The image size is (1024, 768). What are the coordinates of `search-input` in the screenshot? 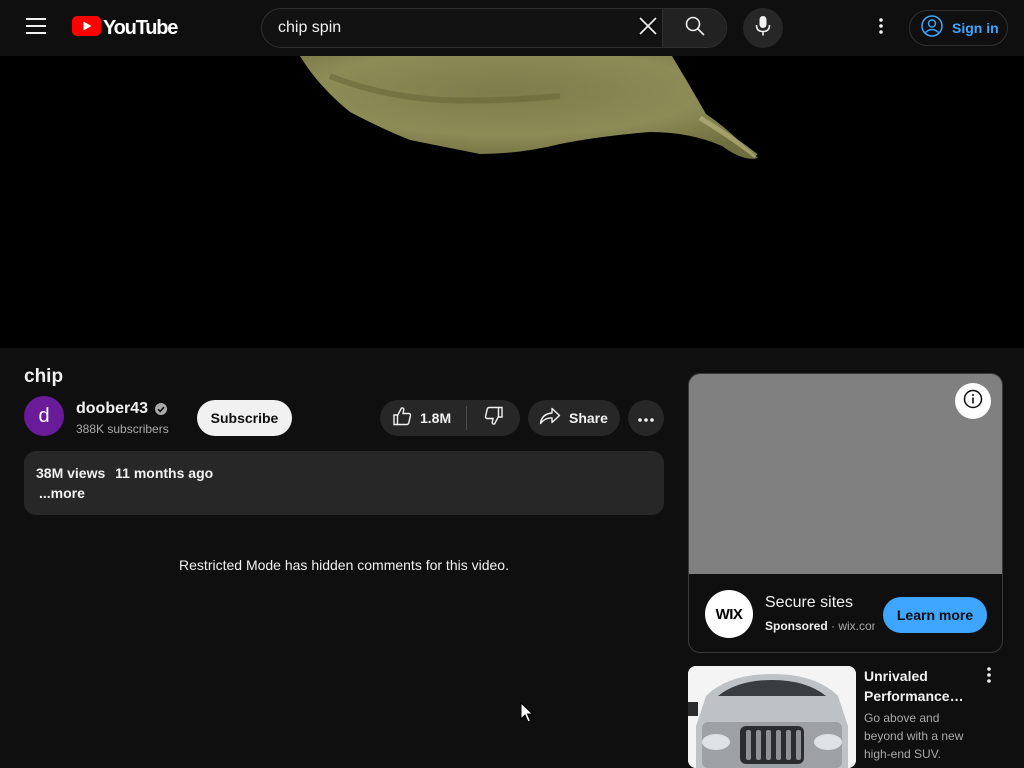 It's located at (462, 28).